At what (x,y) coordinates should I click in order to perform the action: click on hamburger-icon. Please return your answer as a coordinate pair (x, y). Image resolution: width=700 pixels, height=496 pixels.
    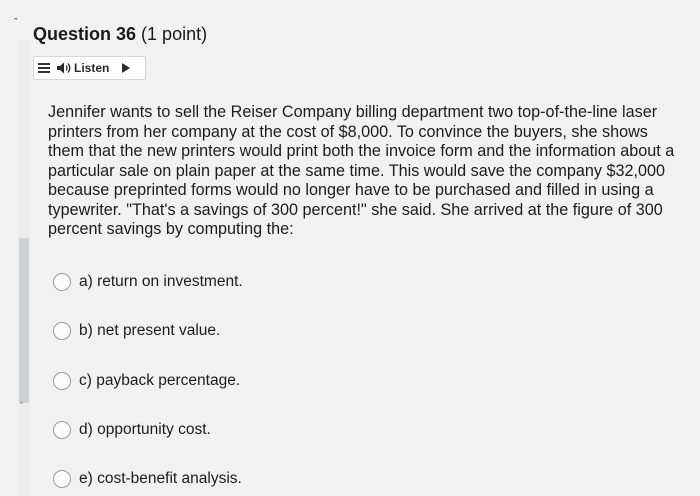
    Looking at the image, I should click on (44, 68).